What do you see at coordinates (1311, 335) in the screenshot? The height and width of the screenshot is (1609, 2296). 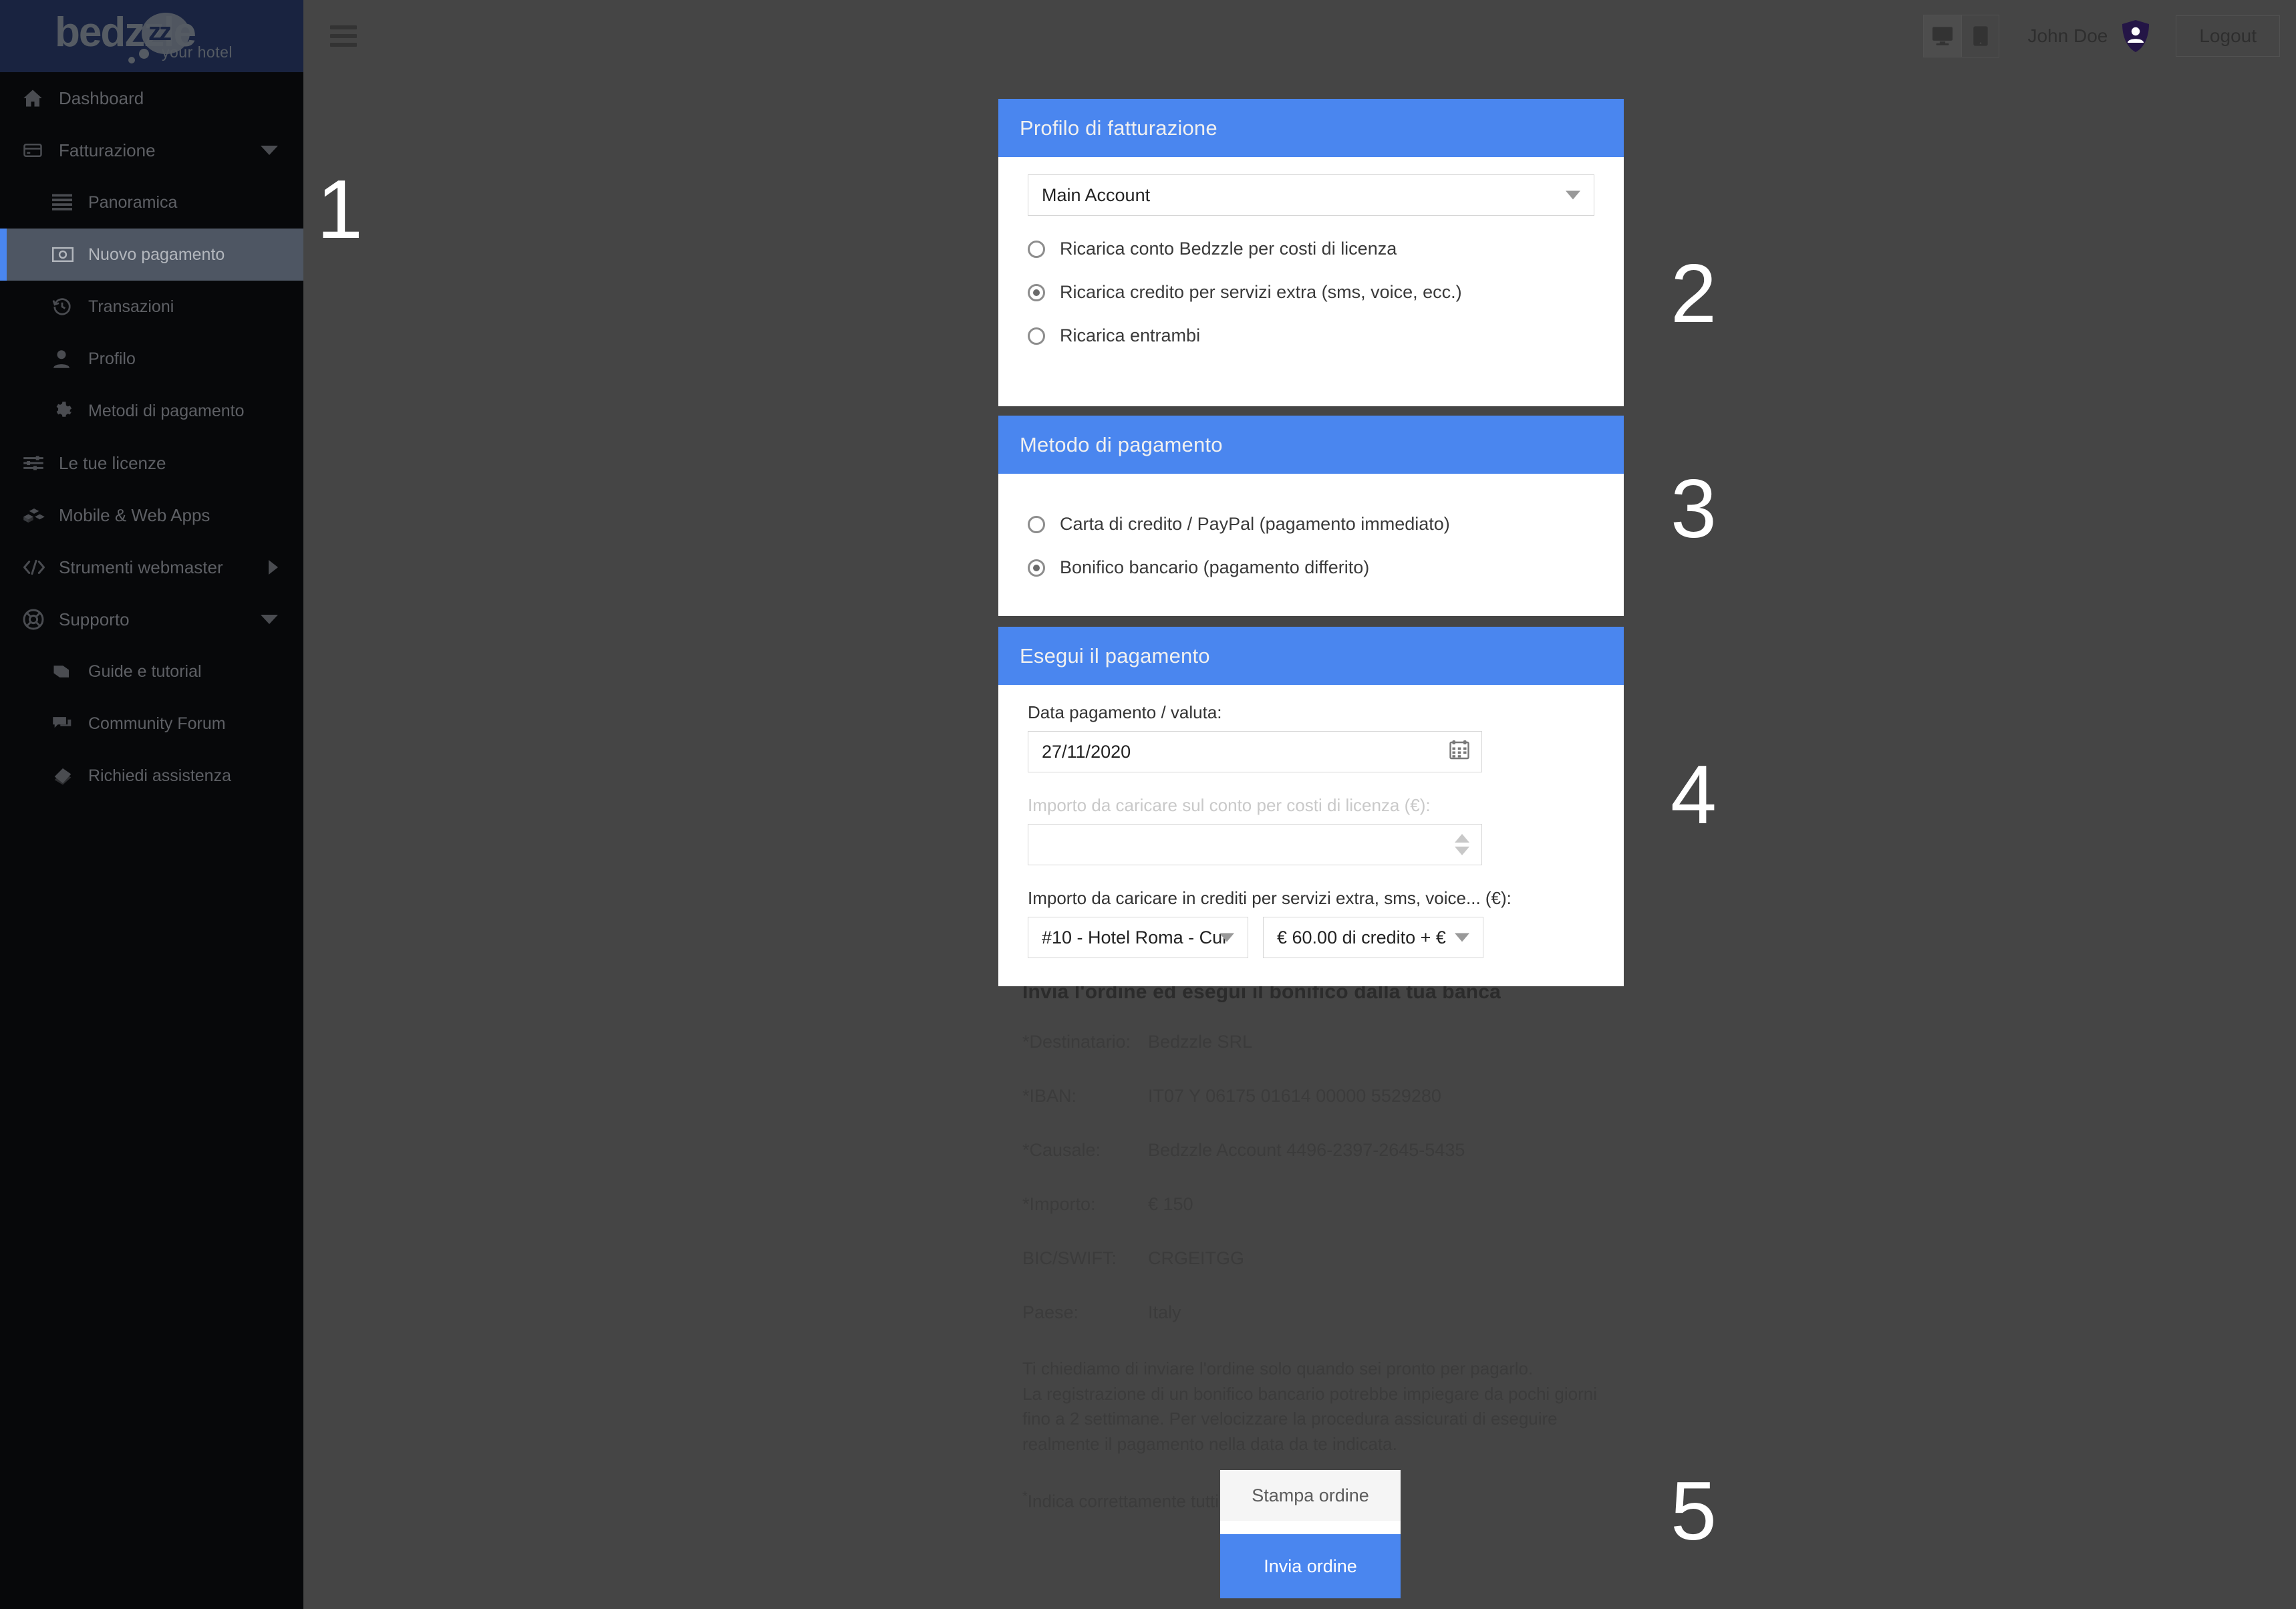 I see `billing-profile-option: Ricarica entrambi` at bounding box center [1311, 335].